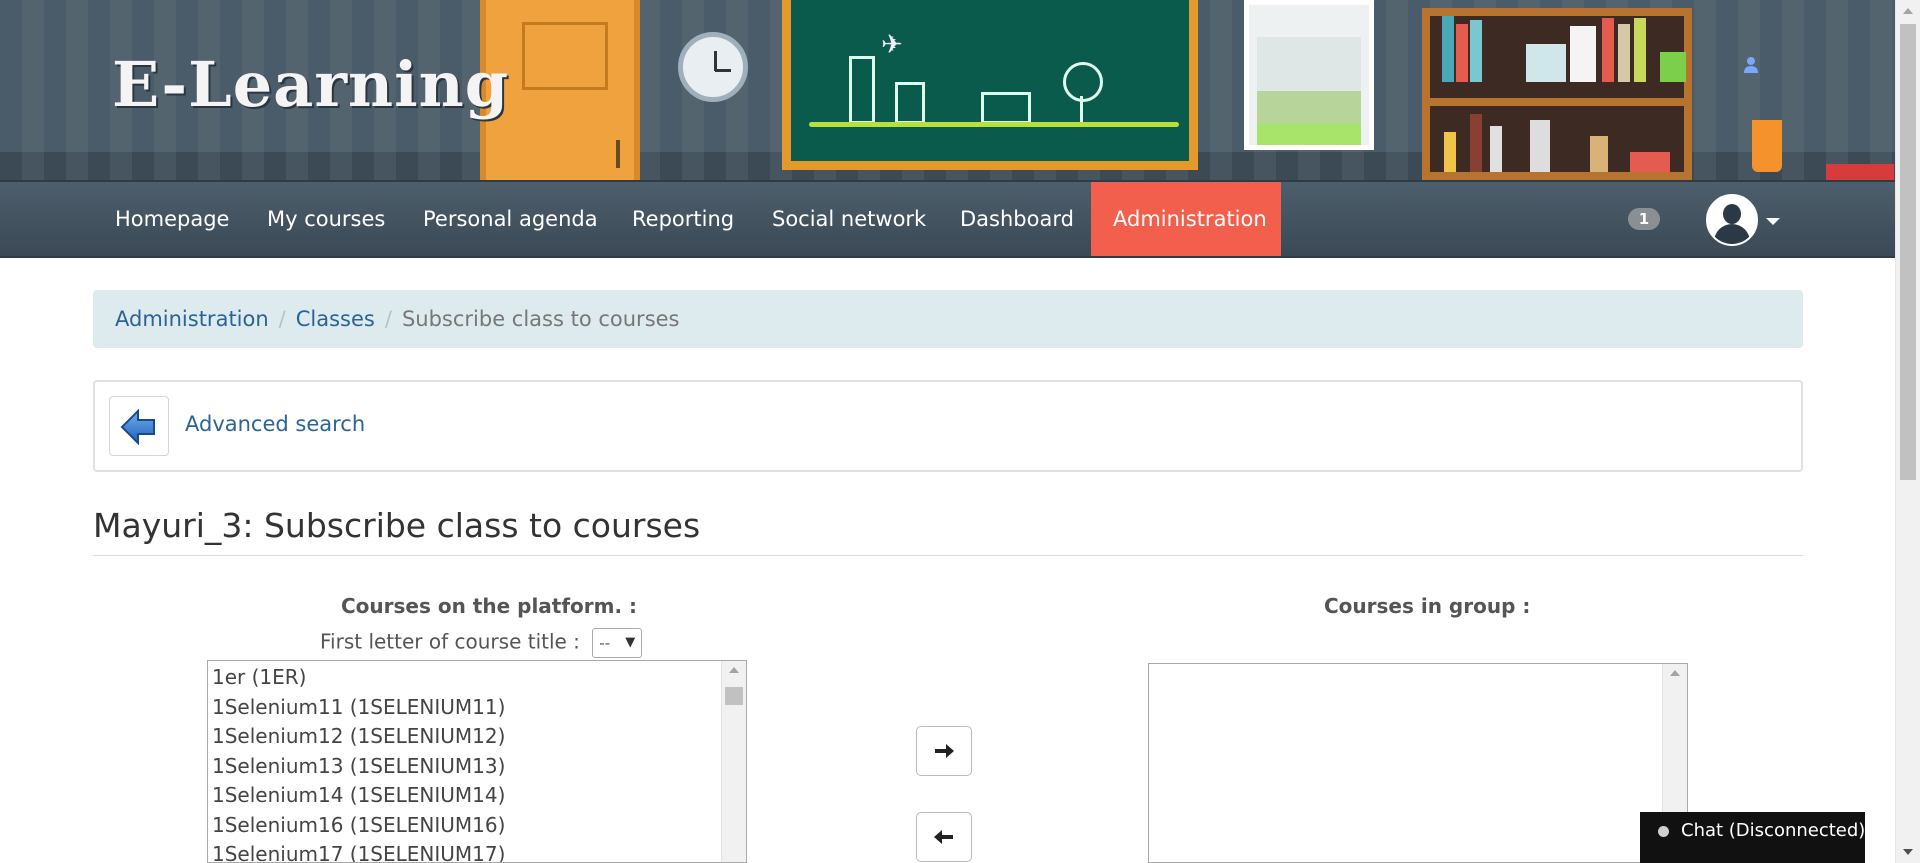  What do you see at coordinates (335, 319) in the screenshot?
I see `breadcrumb-classes: Classes` at bounding box center [335, 319].